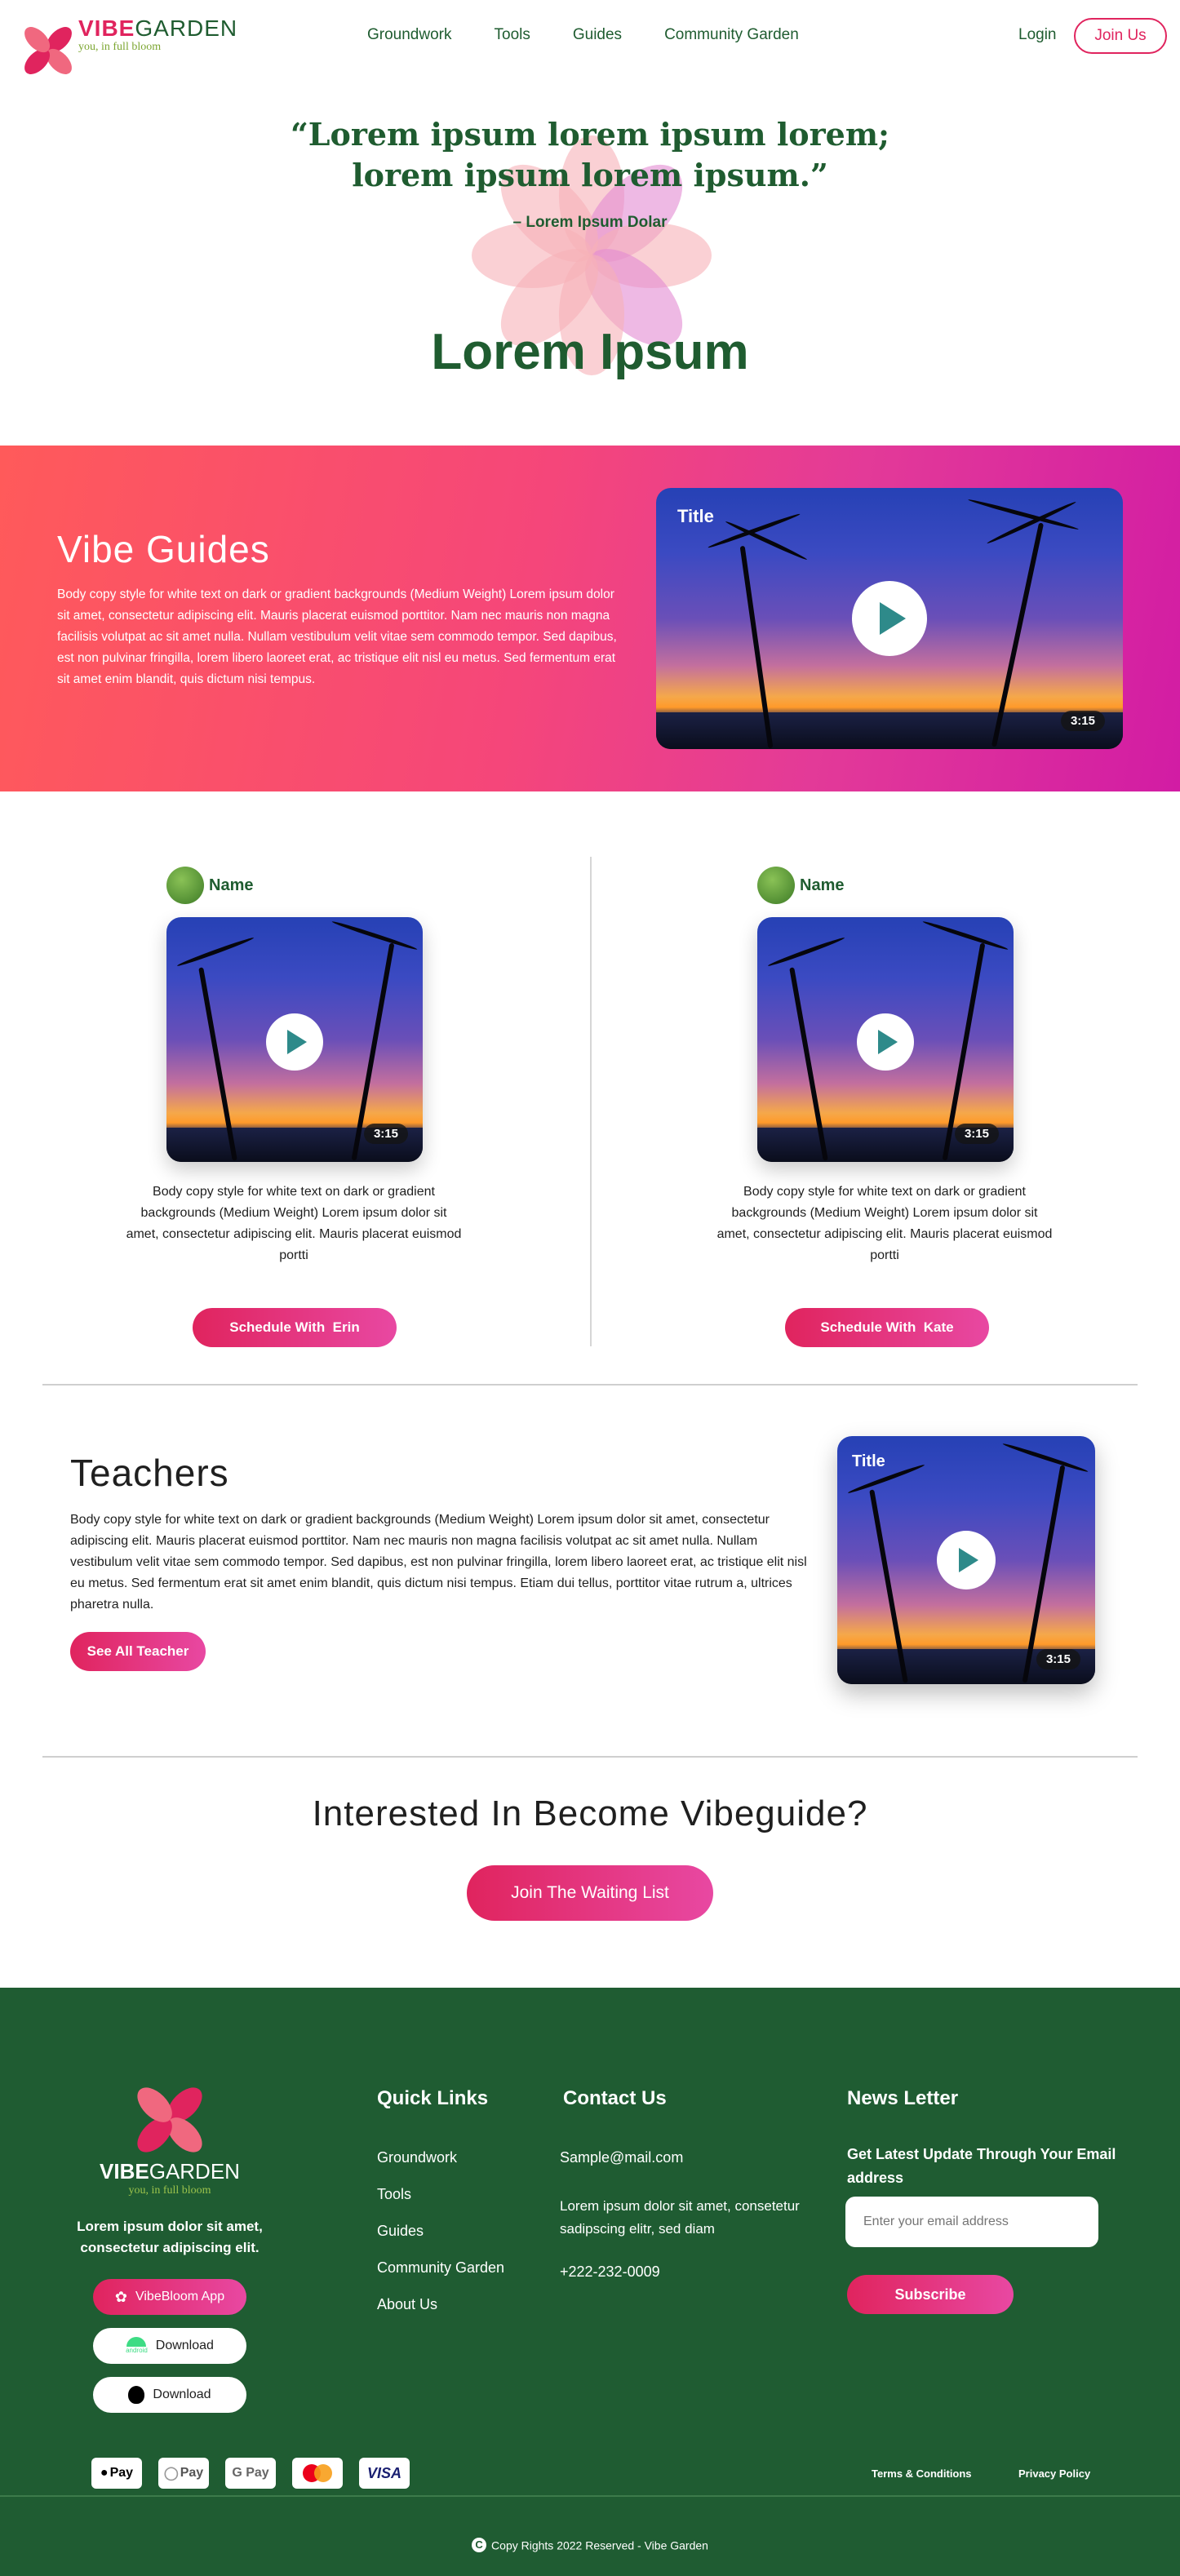  I want to click on footer-link-guides: Guides, so click(401, 2231).